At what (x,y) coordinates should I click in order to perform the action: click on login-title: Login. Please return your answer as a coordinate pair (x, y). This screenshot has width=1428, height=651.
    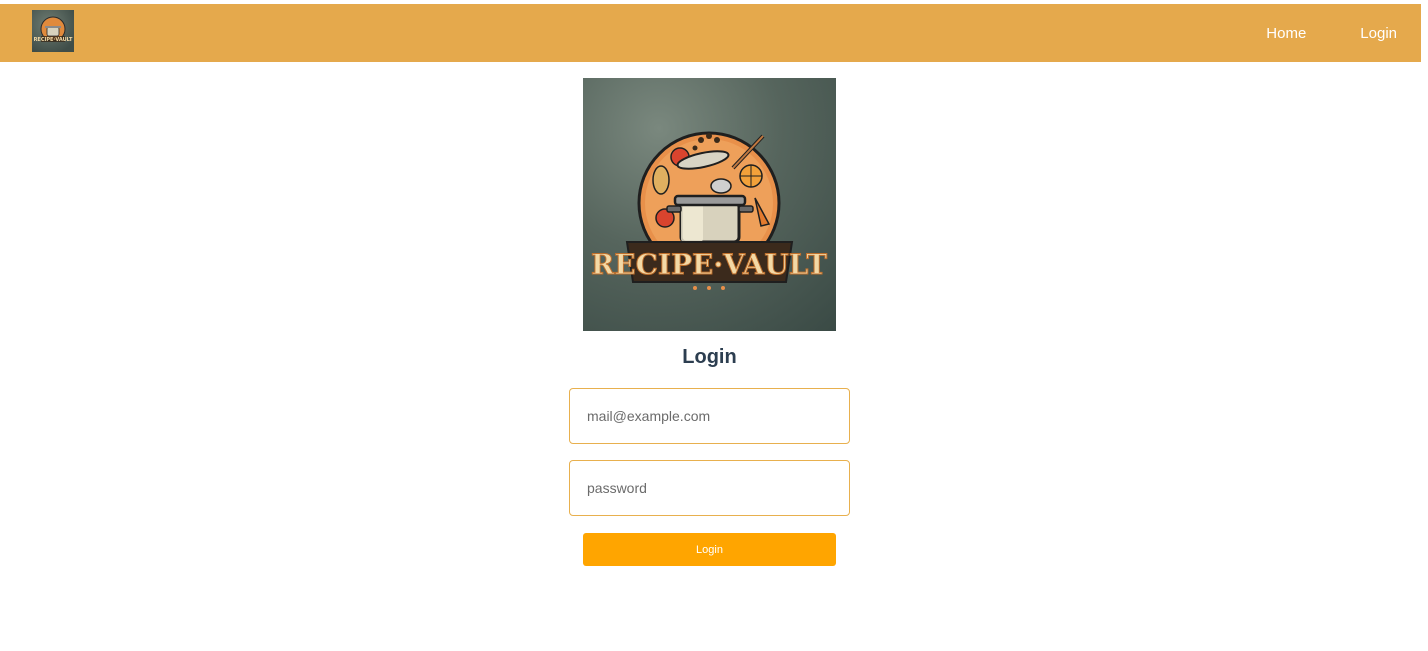
    Looking at the image, I should click on (709, 357).